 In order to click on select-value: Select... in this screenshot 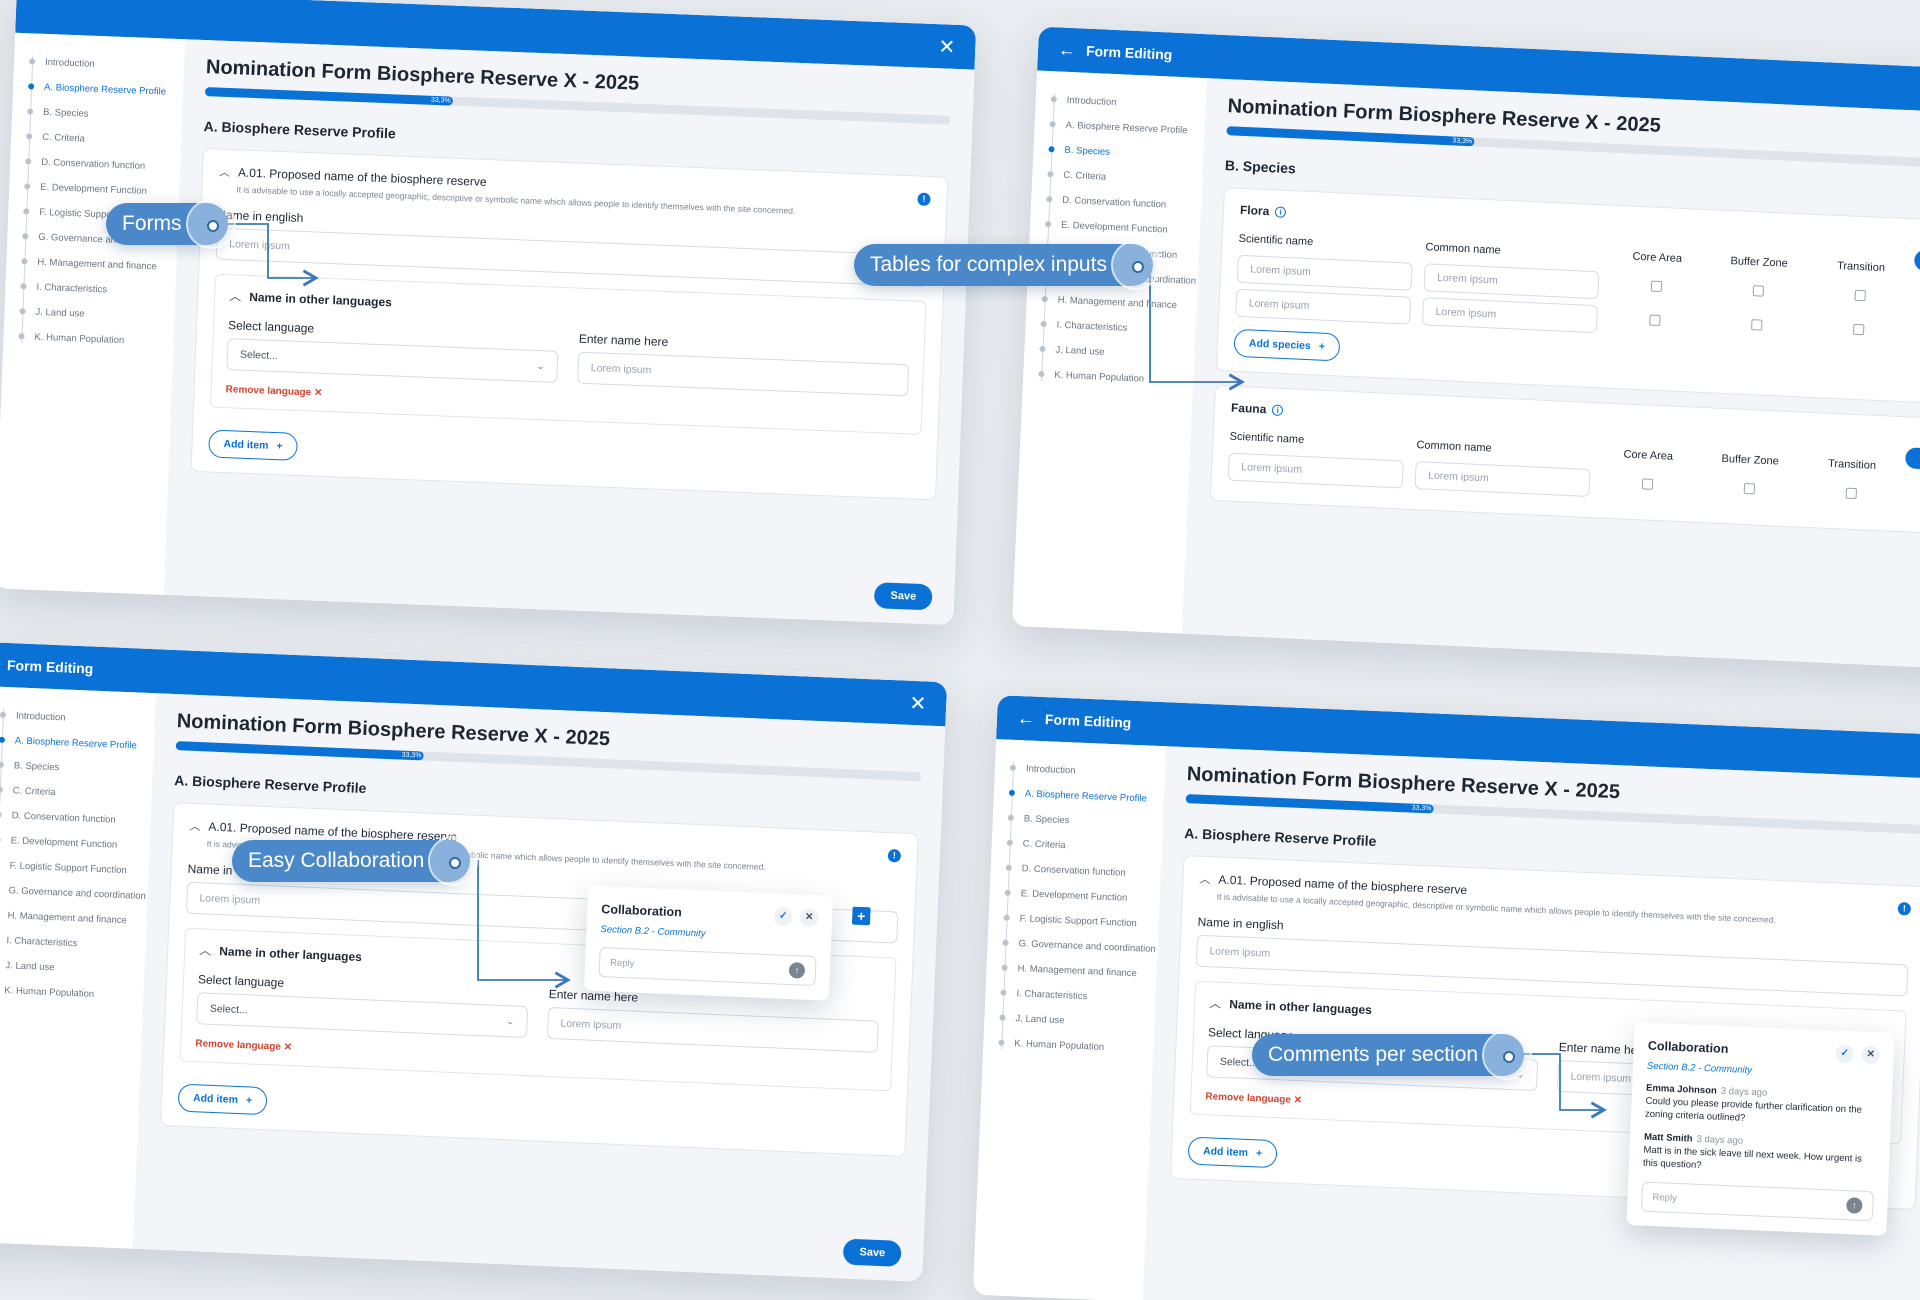, I will do `click(259, 355)`.